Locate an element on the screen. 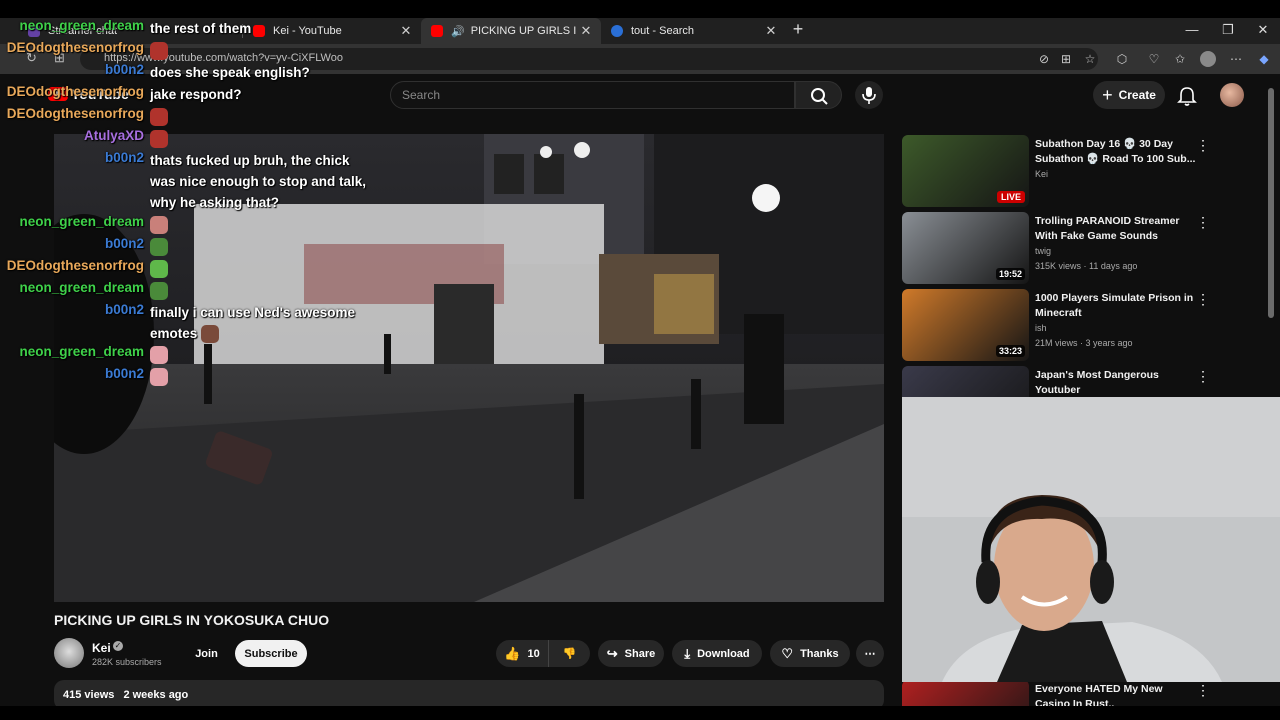 This screenshot has width=1280, height=720. account-avatar is located at coordinates (1232, 95).